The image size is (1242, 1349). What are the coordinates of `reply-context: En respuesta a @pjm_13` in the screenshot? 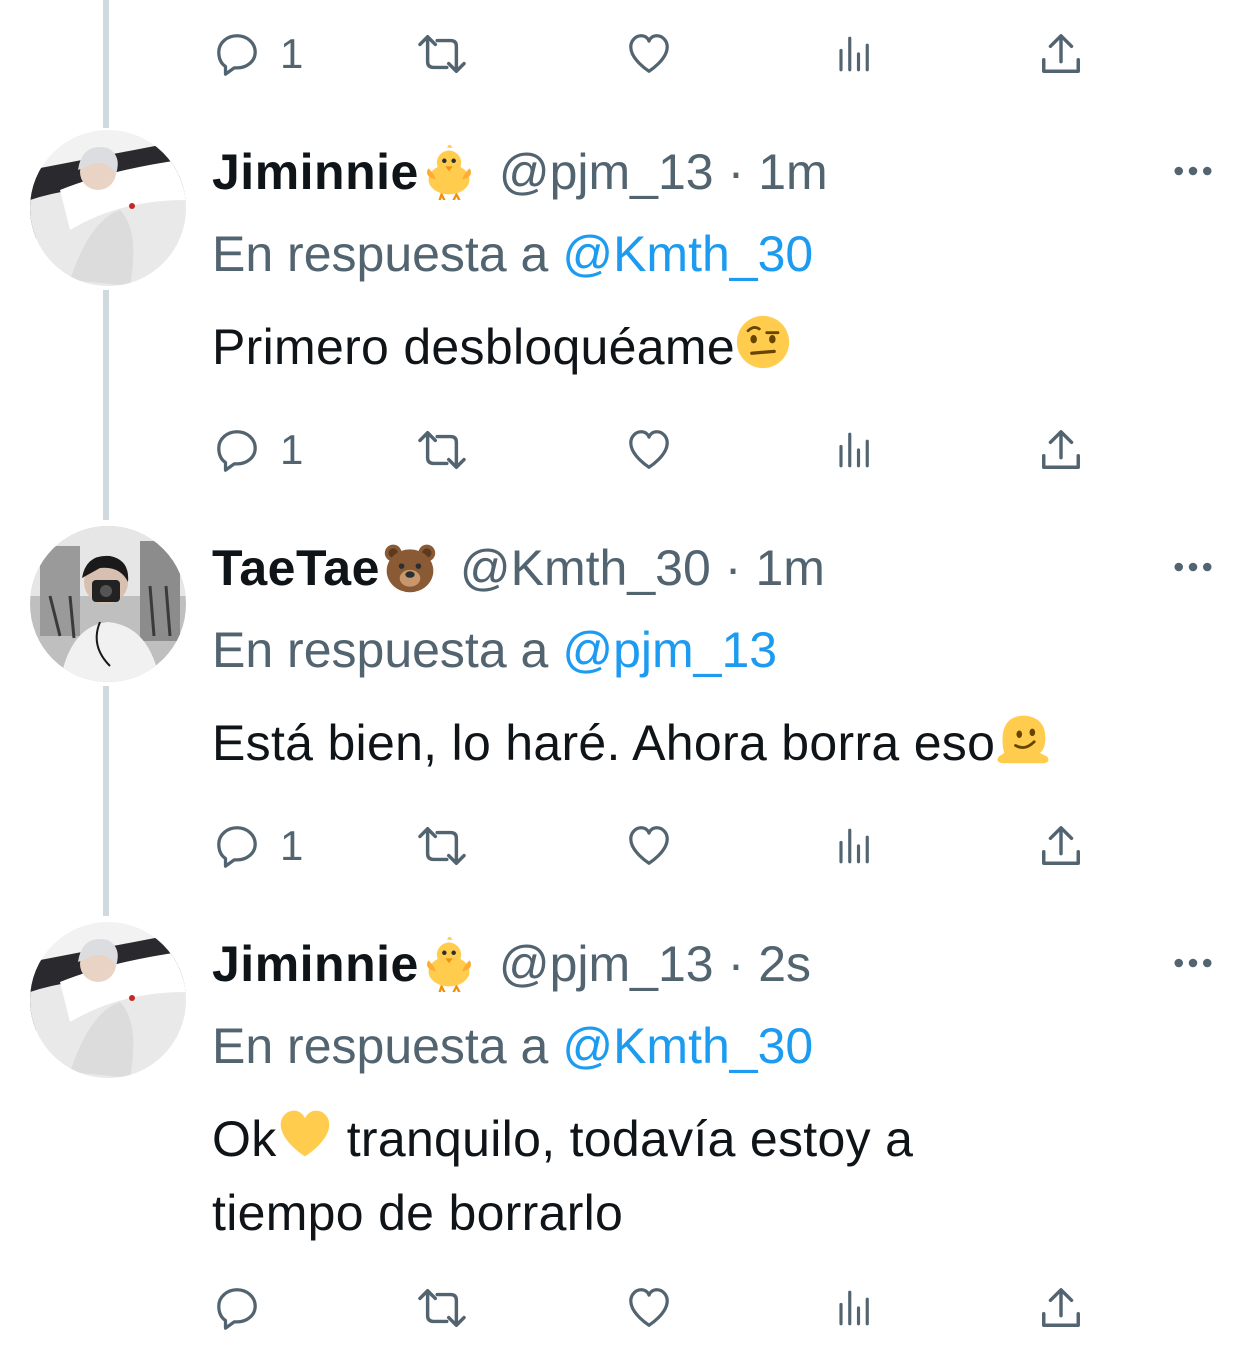 It's located at (494, 650).